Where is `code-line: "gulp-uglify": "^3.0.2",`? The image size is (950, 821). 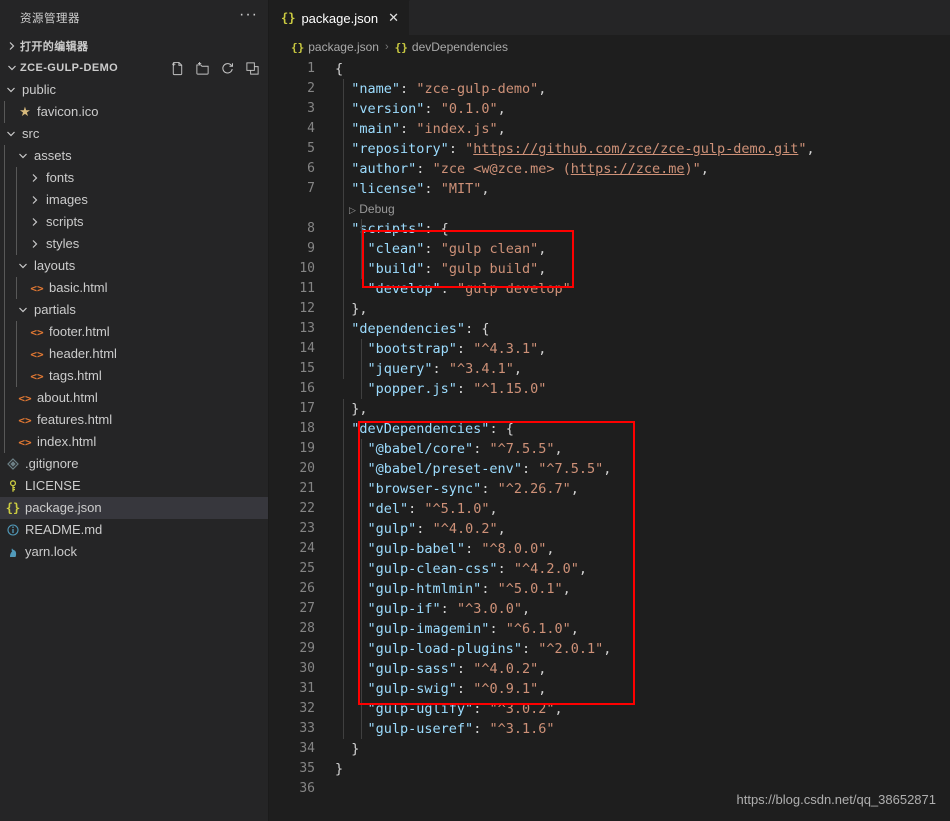 code-line: "gulp-uglify": "^3.0.2", is located at coordinates (642, 709).